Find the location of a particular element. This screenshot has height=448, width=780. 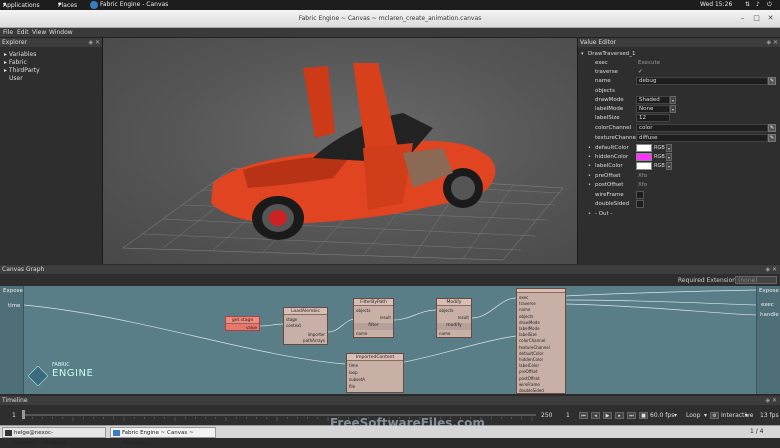

colorchannel-field: color is located at coordinates (702, 128).